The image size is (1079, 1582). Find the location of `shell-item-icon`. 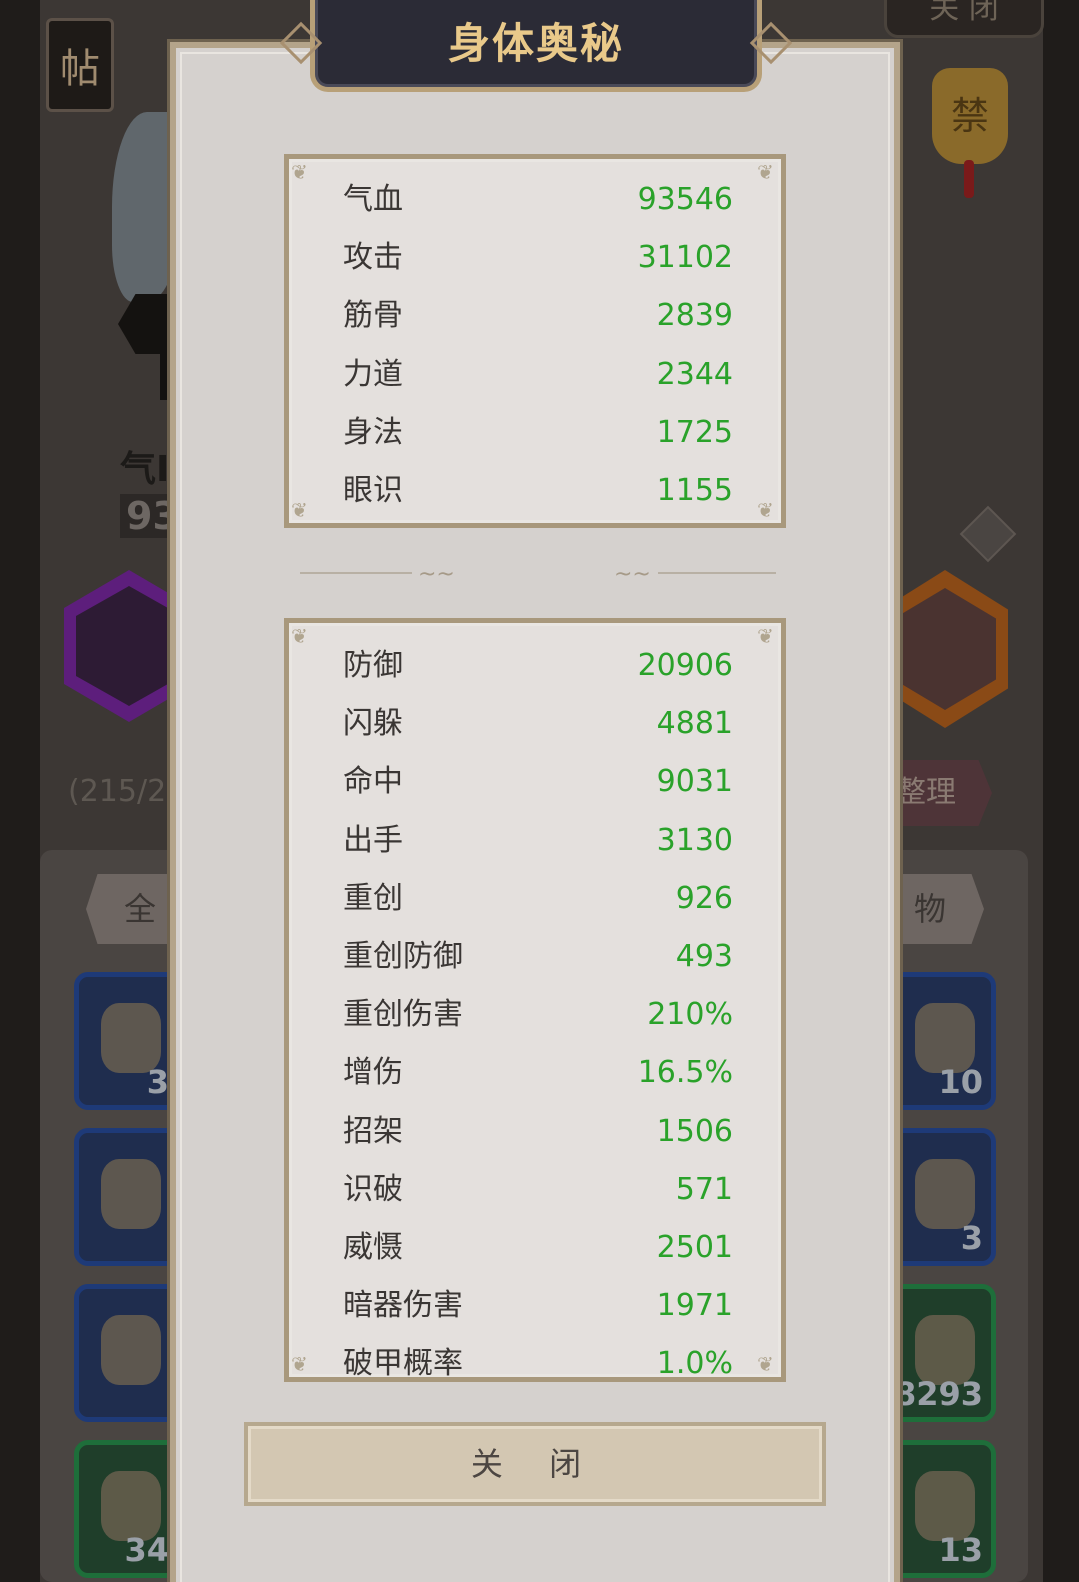

shell-item-icon is located at coordinates (131, 1194).